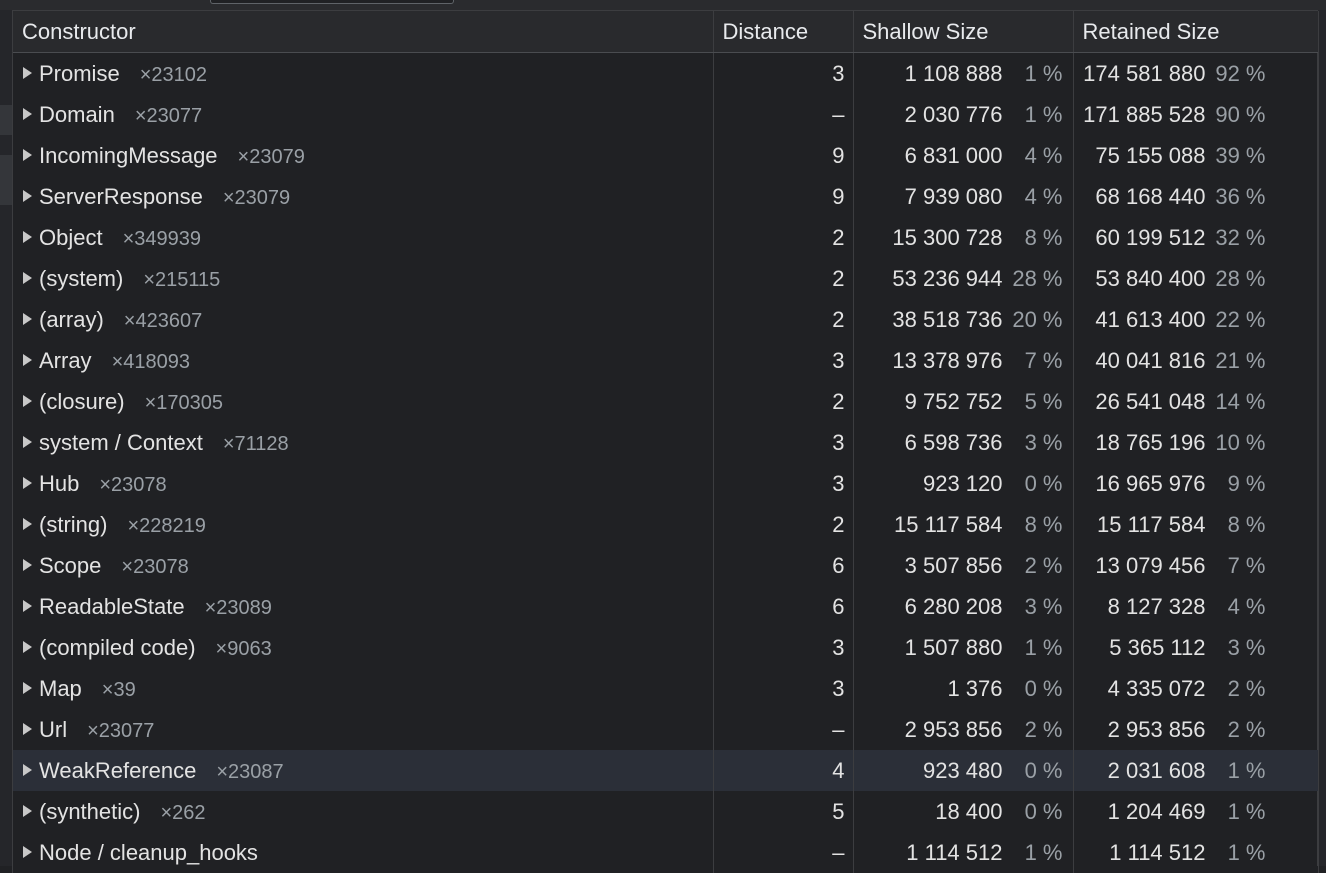 This screenshot has width=1326, height=873. What do you see at coordinates (53, 729) in the screenshot?
I see `constructor-name: Url` at bounding box center [53, 729].